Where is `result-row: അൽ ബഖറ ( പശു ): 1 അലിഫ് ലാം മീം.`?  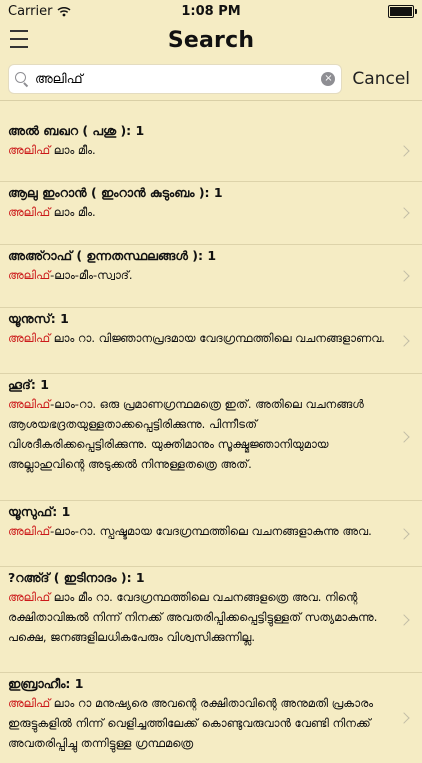 result-row: അൽ ബഖറ ( പശു ): 1 അലിഫ് ലാം മീം. is located at coordinates (211, 151).